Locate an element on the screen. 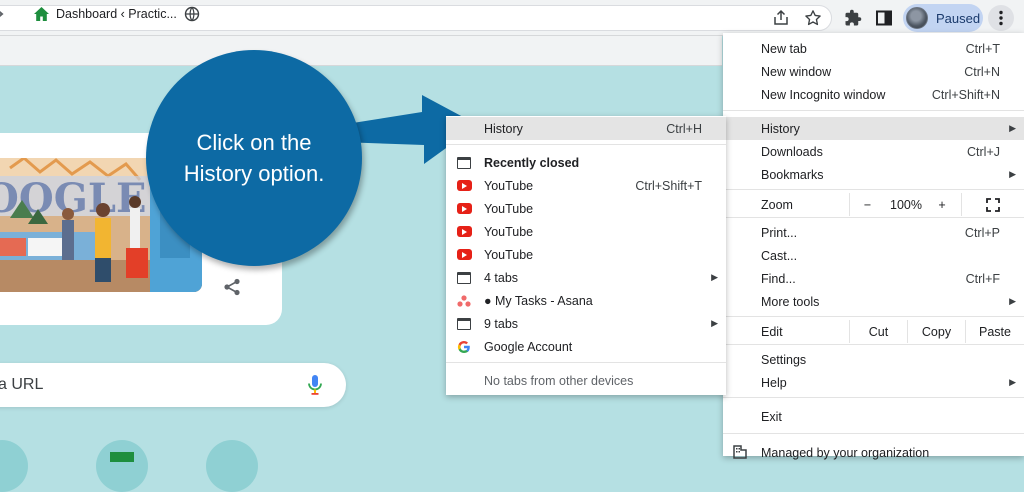  search-box is located at coordinates (173, 385).